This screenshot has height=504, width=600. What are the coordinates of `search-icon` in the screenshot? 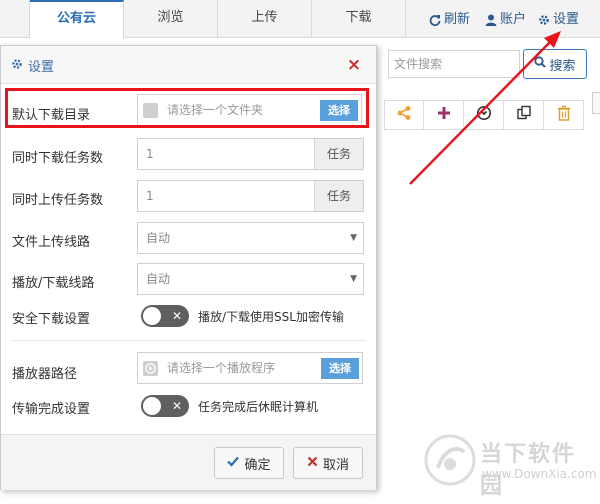 It's located at (540, 64).